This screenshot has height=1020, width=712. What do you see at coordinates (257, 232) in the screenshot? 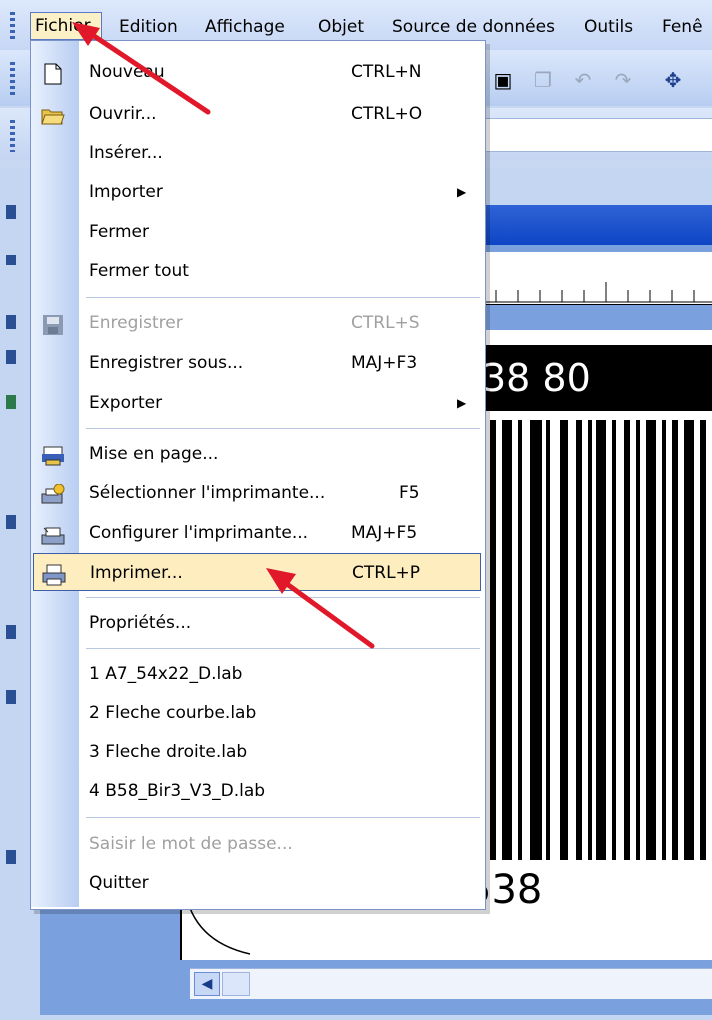
I see `menu-item-fermer: Fermer` at bounding box center [257, 232].